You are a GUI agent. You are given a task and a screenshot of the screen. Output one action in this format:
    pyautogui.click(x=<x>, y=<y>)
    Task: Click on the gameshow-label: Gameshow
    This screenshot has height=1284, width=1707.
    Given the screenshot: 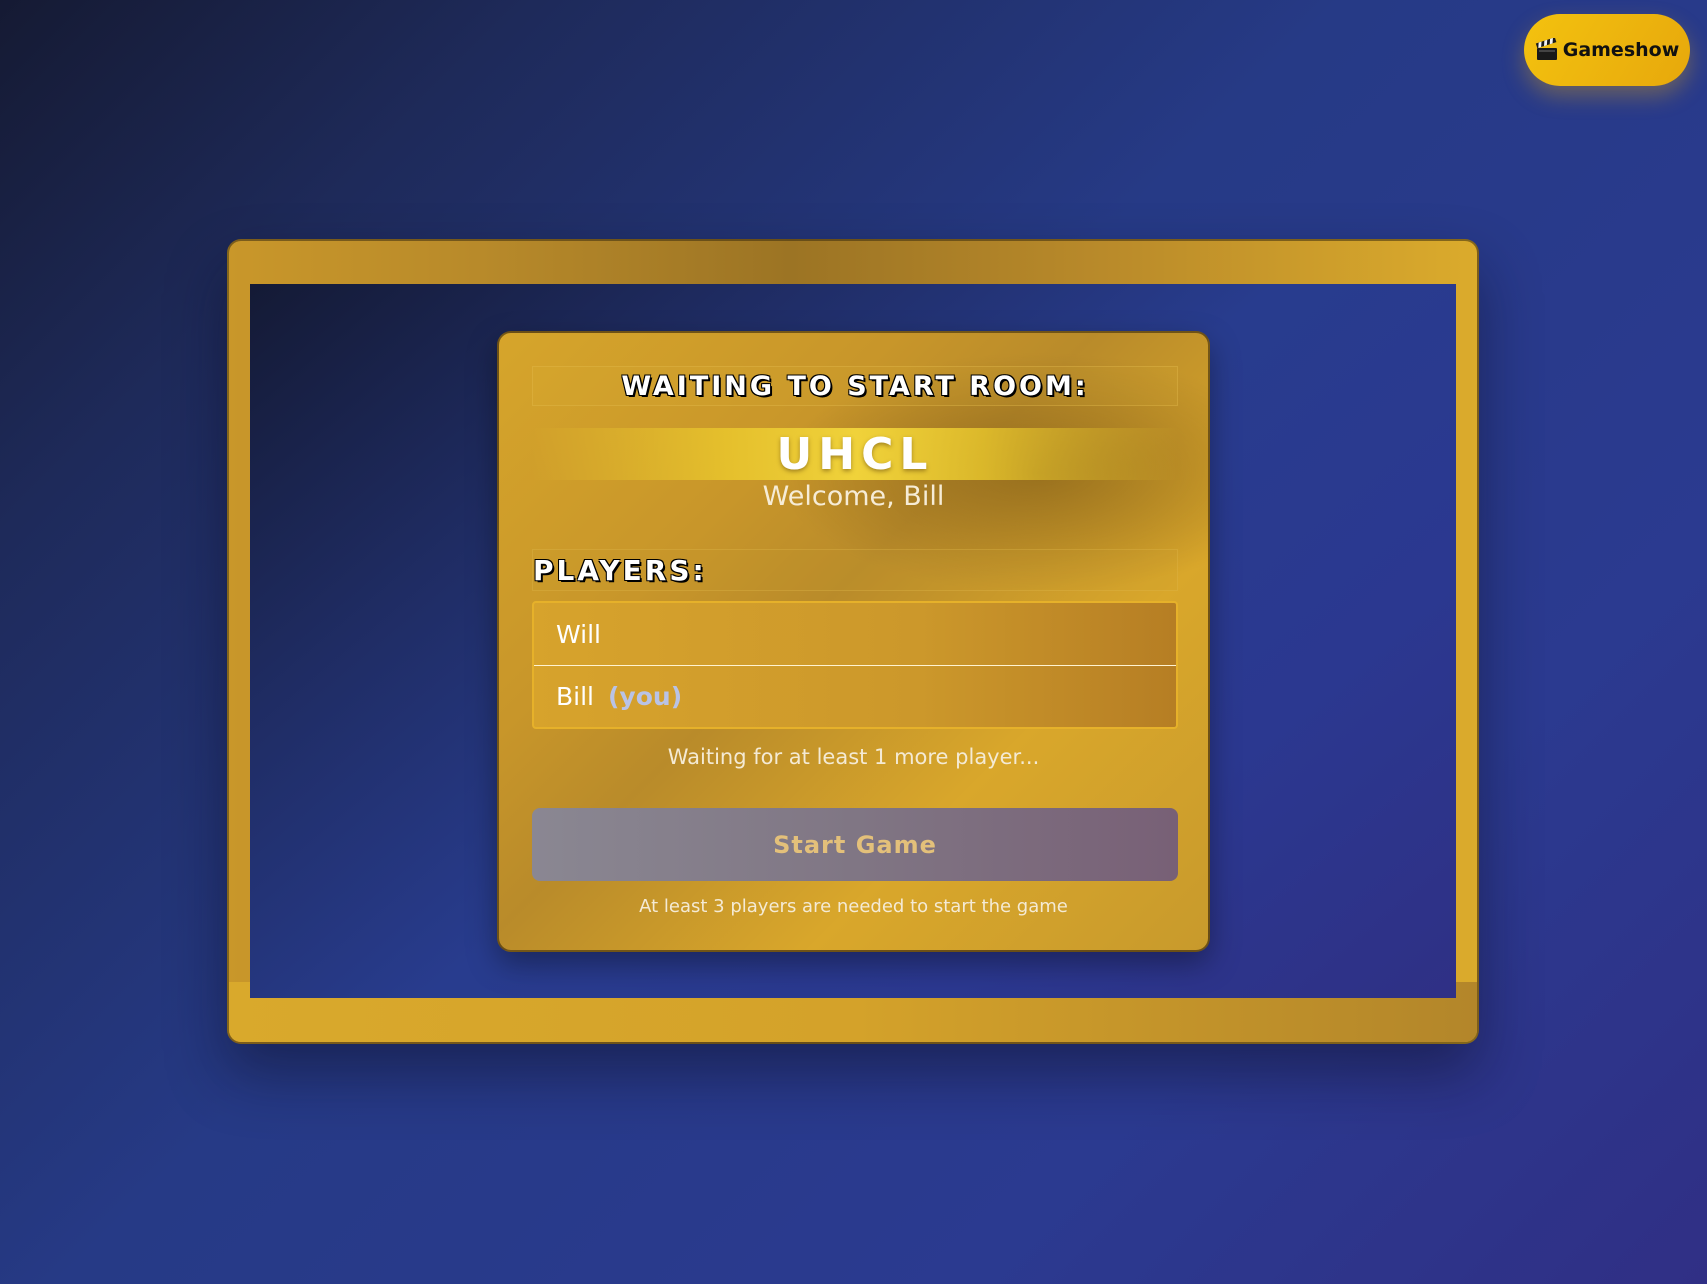 What is the action you would take?
    pyautogui.click(x=1621, y=50)
    